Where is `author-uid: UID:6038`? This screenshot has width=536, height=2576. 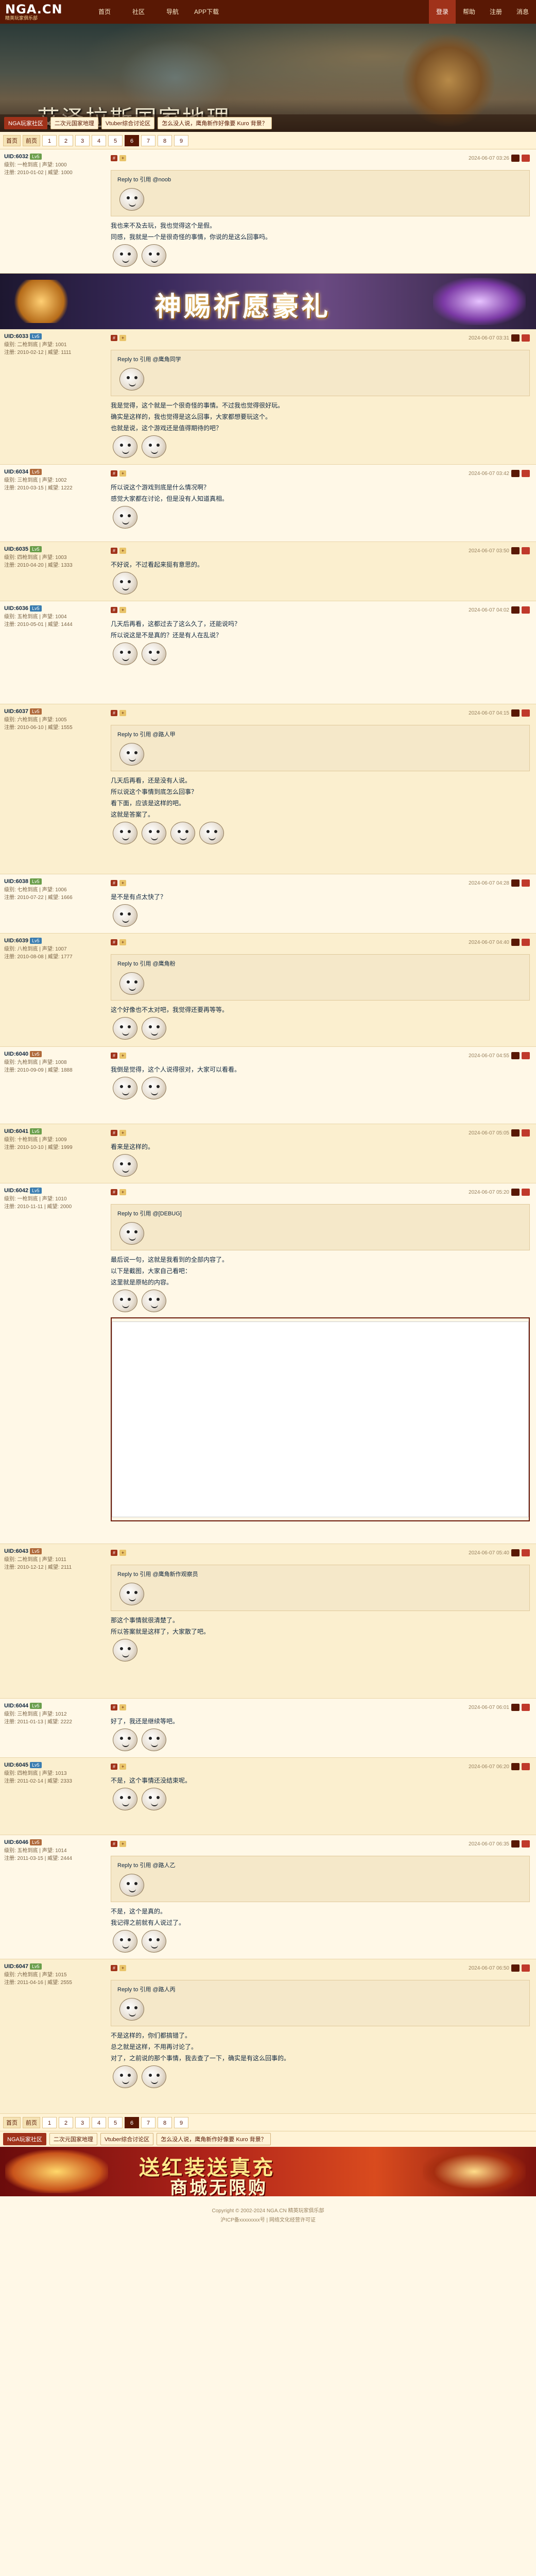 author-uid: UID:6038 is located at coordinates (16, 881).